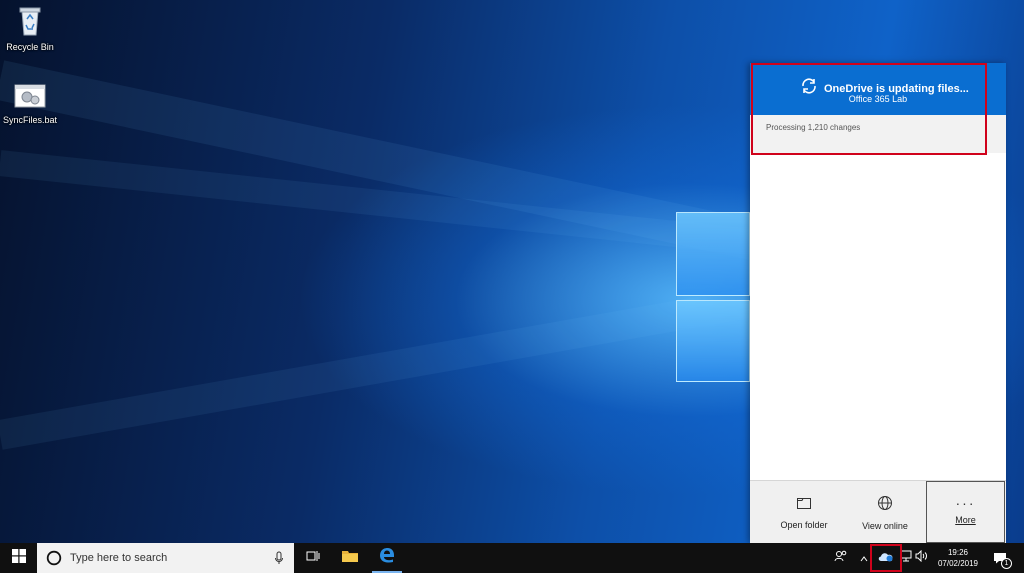 This screenshot has height=573, width=1024. I want to click on volume-button, so click(922, 558).